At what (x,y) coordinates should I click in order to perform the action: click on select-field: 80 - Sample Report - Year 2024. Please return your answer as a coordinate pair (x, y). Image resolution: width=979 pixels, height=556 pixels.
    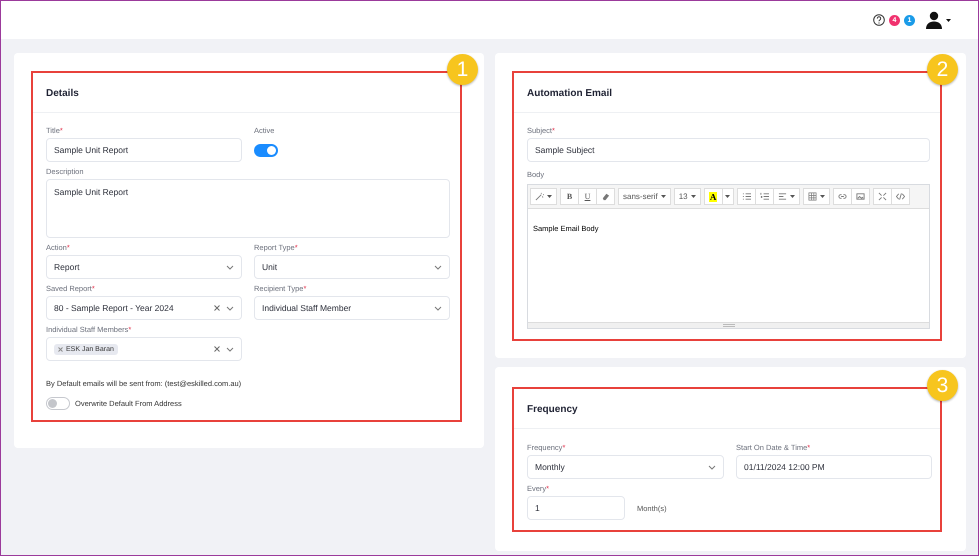
    Looking at the image, I should click on (144, 308).